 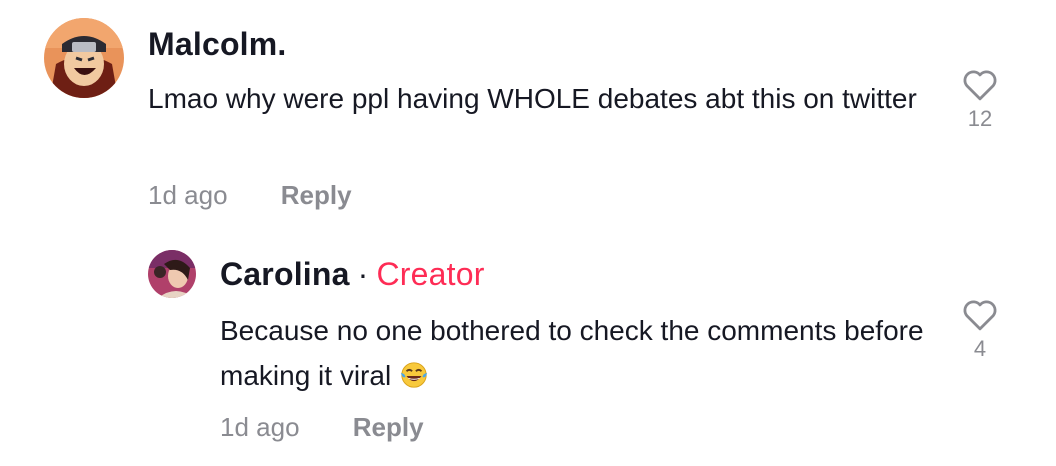 What do you see at coordinates (352, 274) in the screenshot?
I see `comment-username: Carolina · Creator` at bounding box center [352, 274].